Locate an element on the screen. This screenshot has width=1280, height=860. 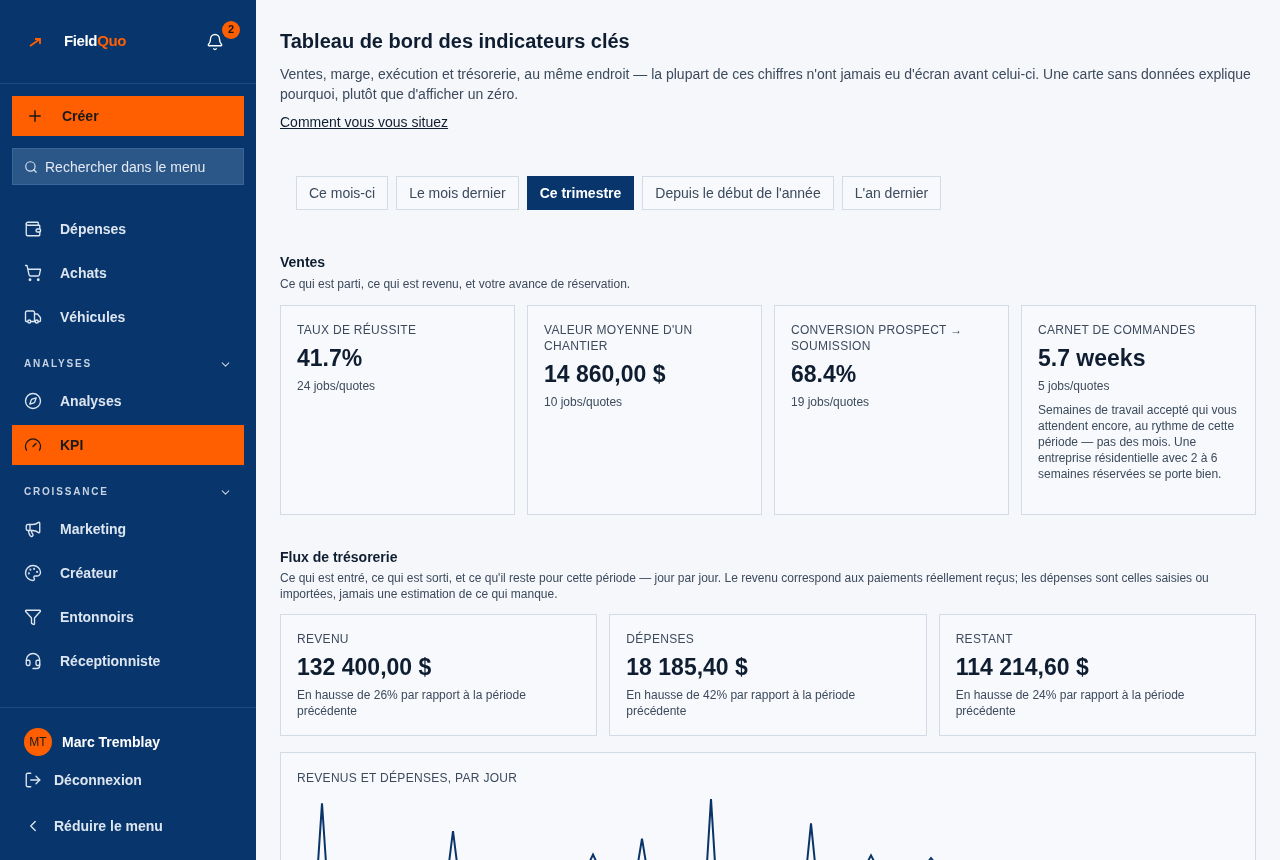
period-tab: Depuis le début de l'année is located at coordinates (738, 193).